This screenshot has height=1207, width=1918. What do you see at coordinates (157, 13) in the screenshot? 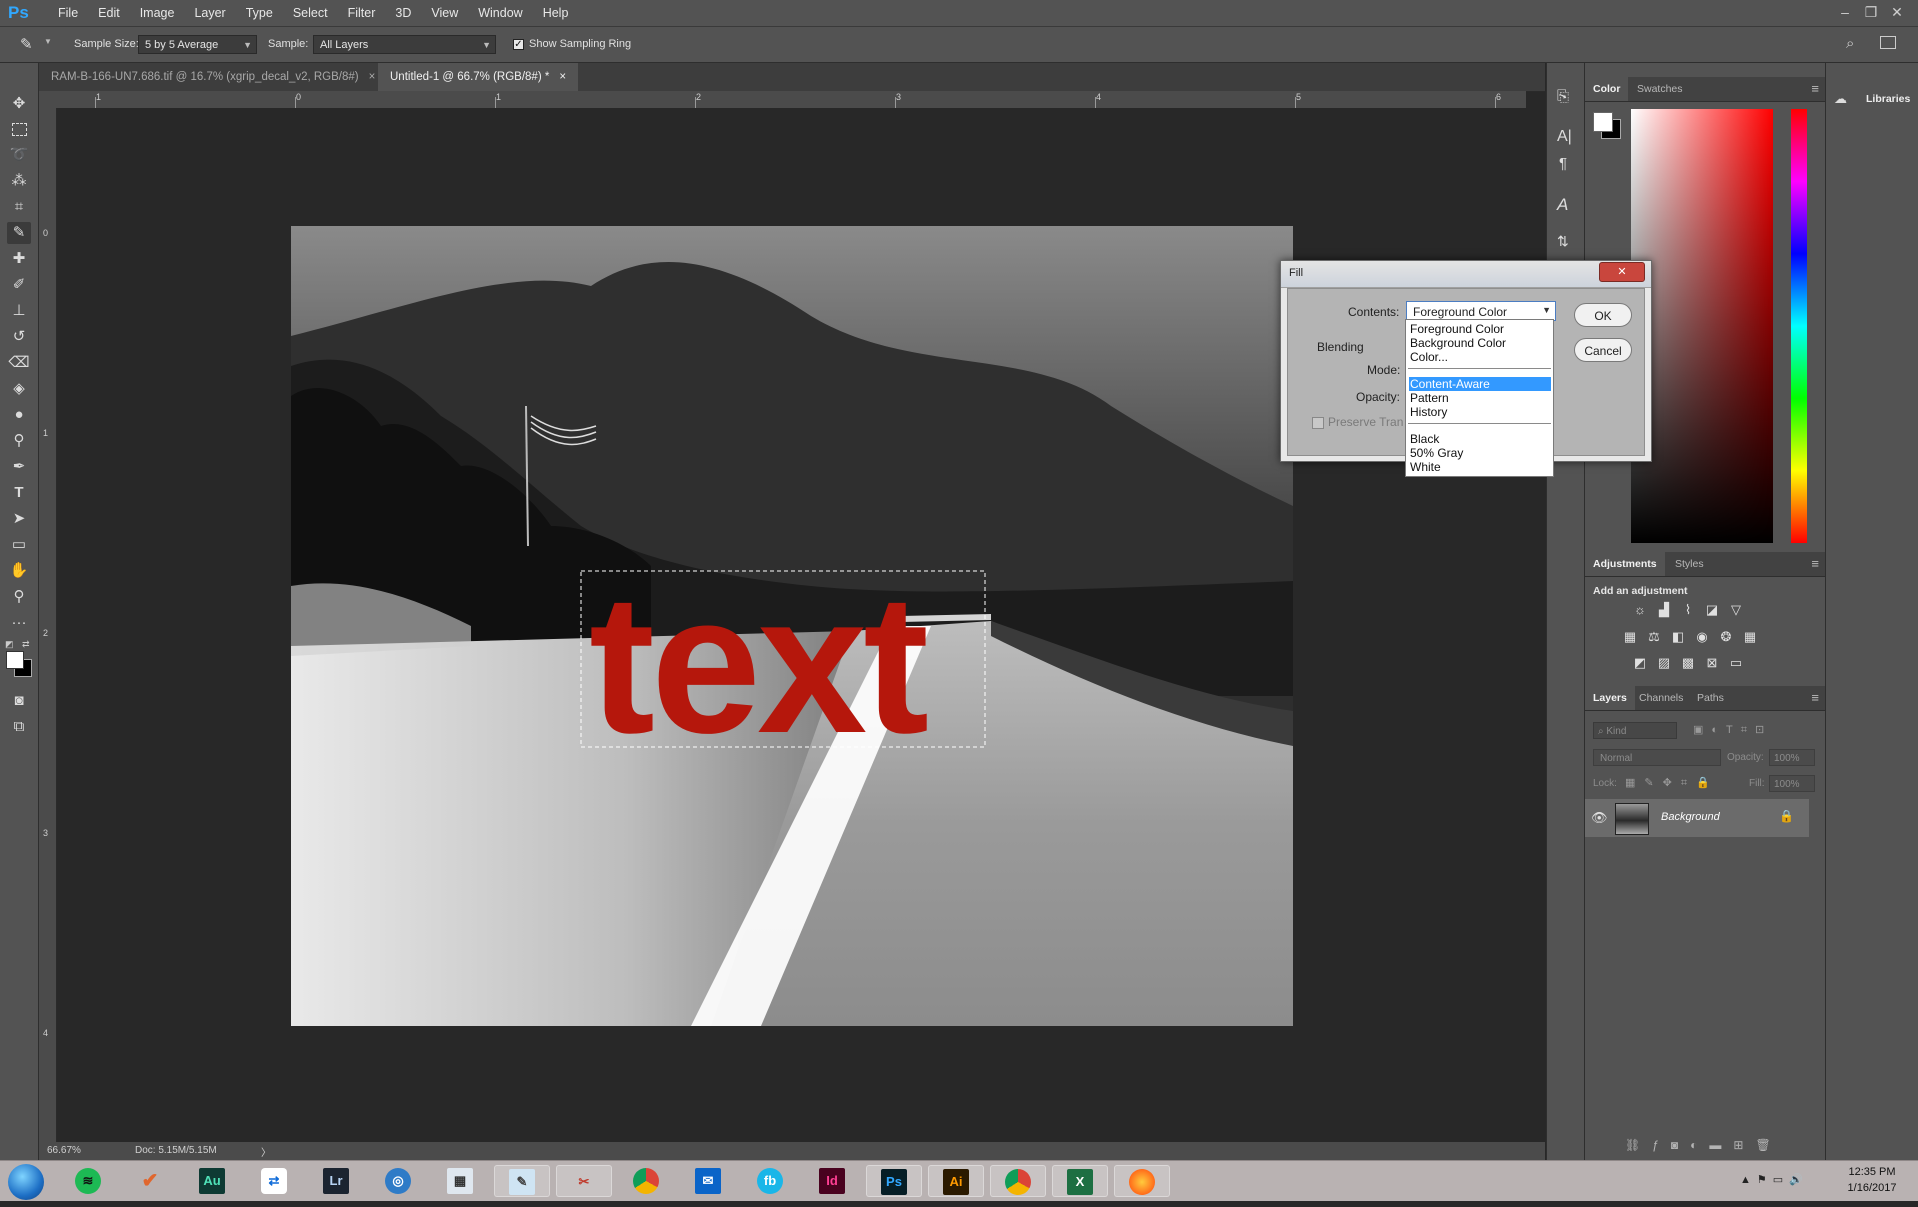
I see `menu-image: Image` at bounding box center [157, 13].